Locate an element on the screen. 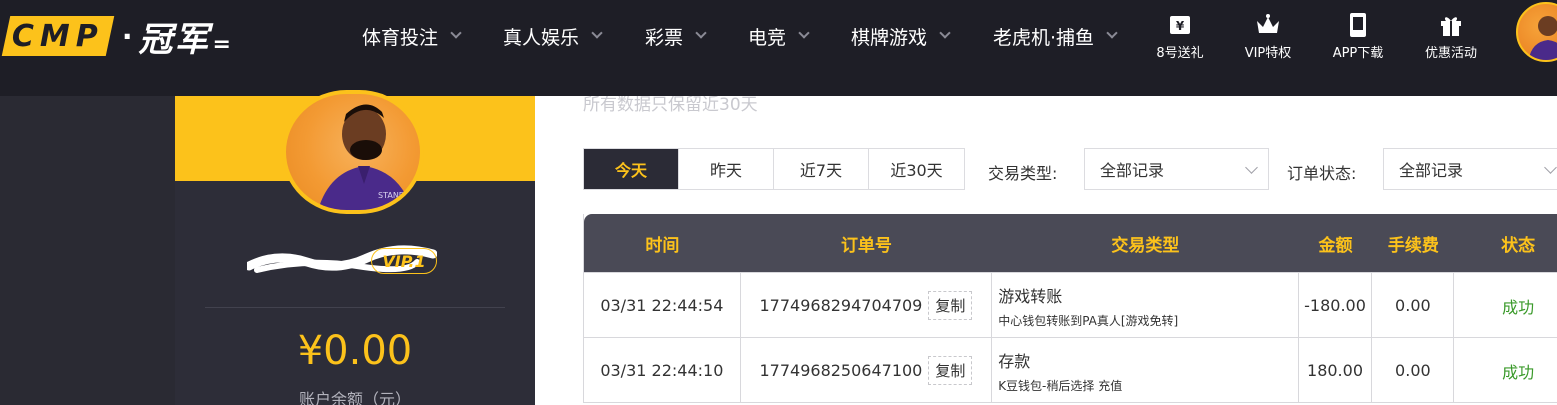  column-header-fee: 手续费 is located at coordinates (1413, 245).